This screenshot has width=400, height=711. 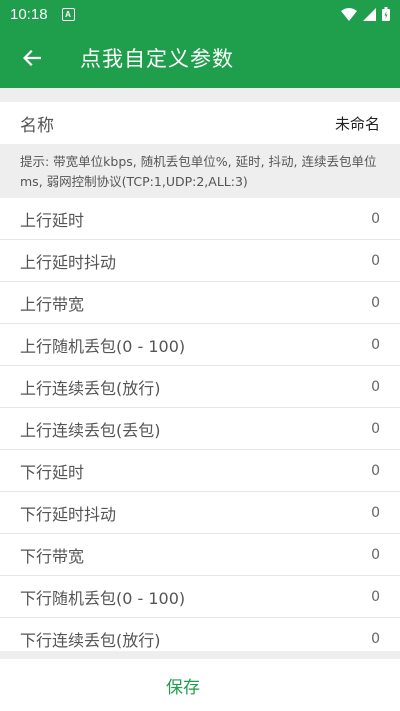 What do you see at coordinates (68, 14) in the screenshot?
I see `app-notification-icon: A` at bounding box center [68, 14].